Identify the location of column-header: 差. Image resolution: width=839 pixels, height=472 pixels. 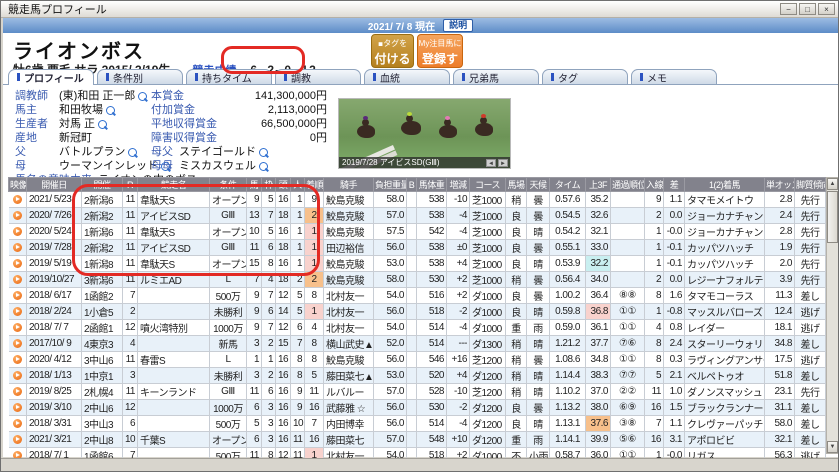
(674, 184).